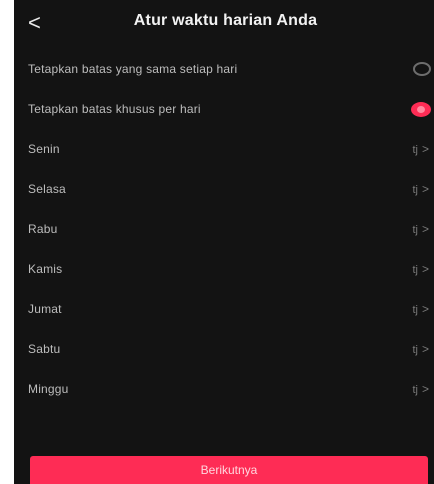  What do you see at coordinates (224, 191) in the screenshot?
I see `day-row-selasa: Selasa tj >` at bounding box center [224, 191].